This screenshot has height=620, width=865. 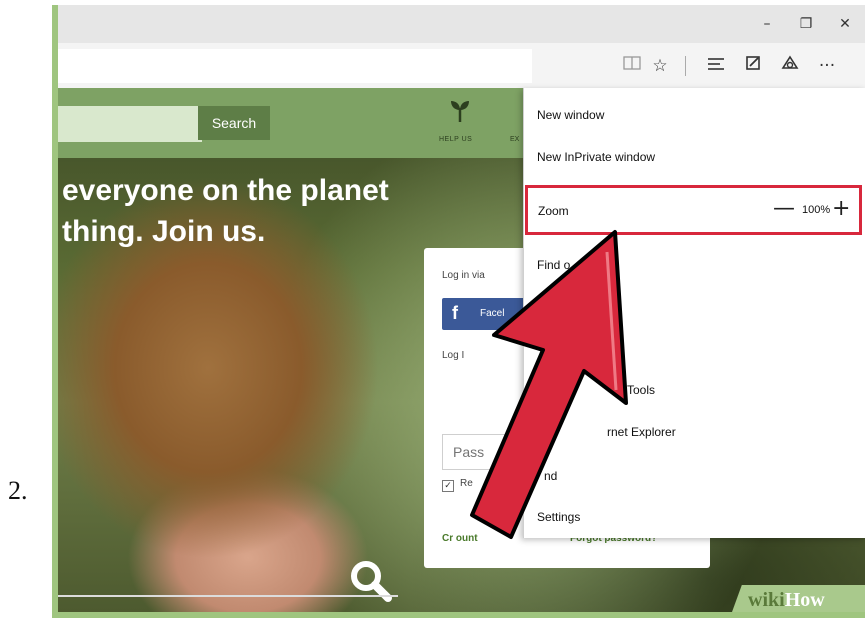 I want to click on remember-label: Re, so click(x=466, y=483).